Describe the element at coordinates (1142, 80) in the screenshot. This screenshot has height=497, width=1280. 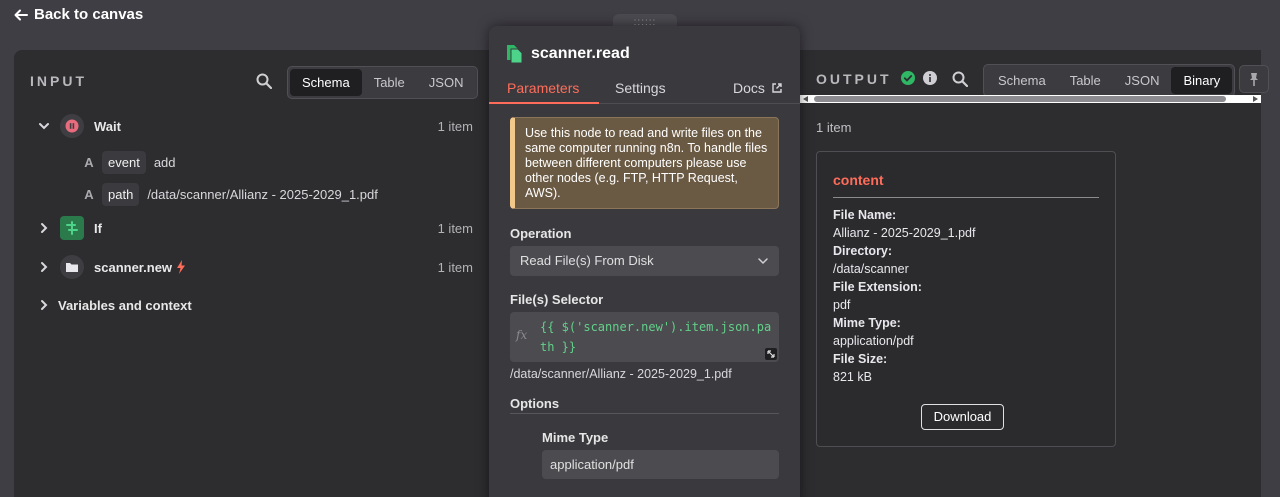
I see `output-view-json: JSON` at that location.